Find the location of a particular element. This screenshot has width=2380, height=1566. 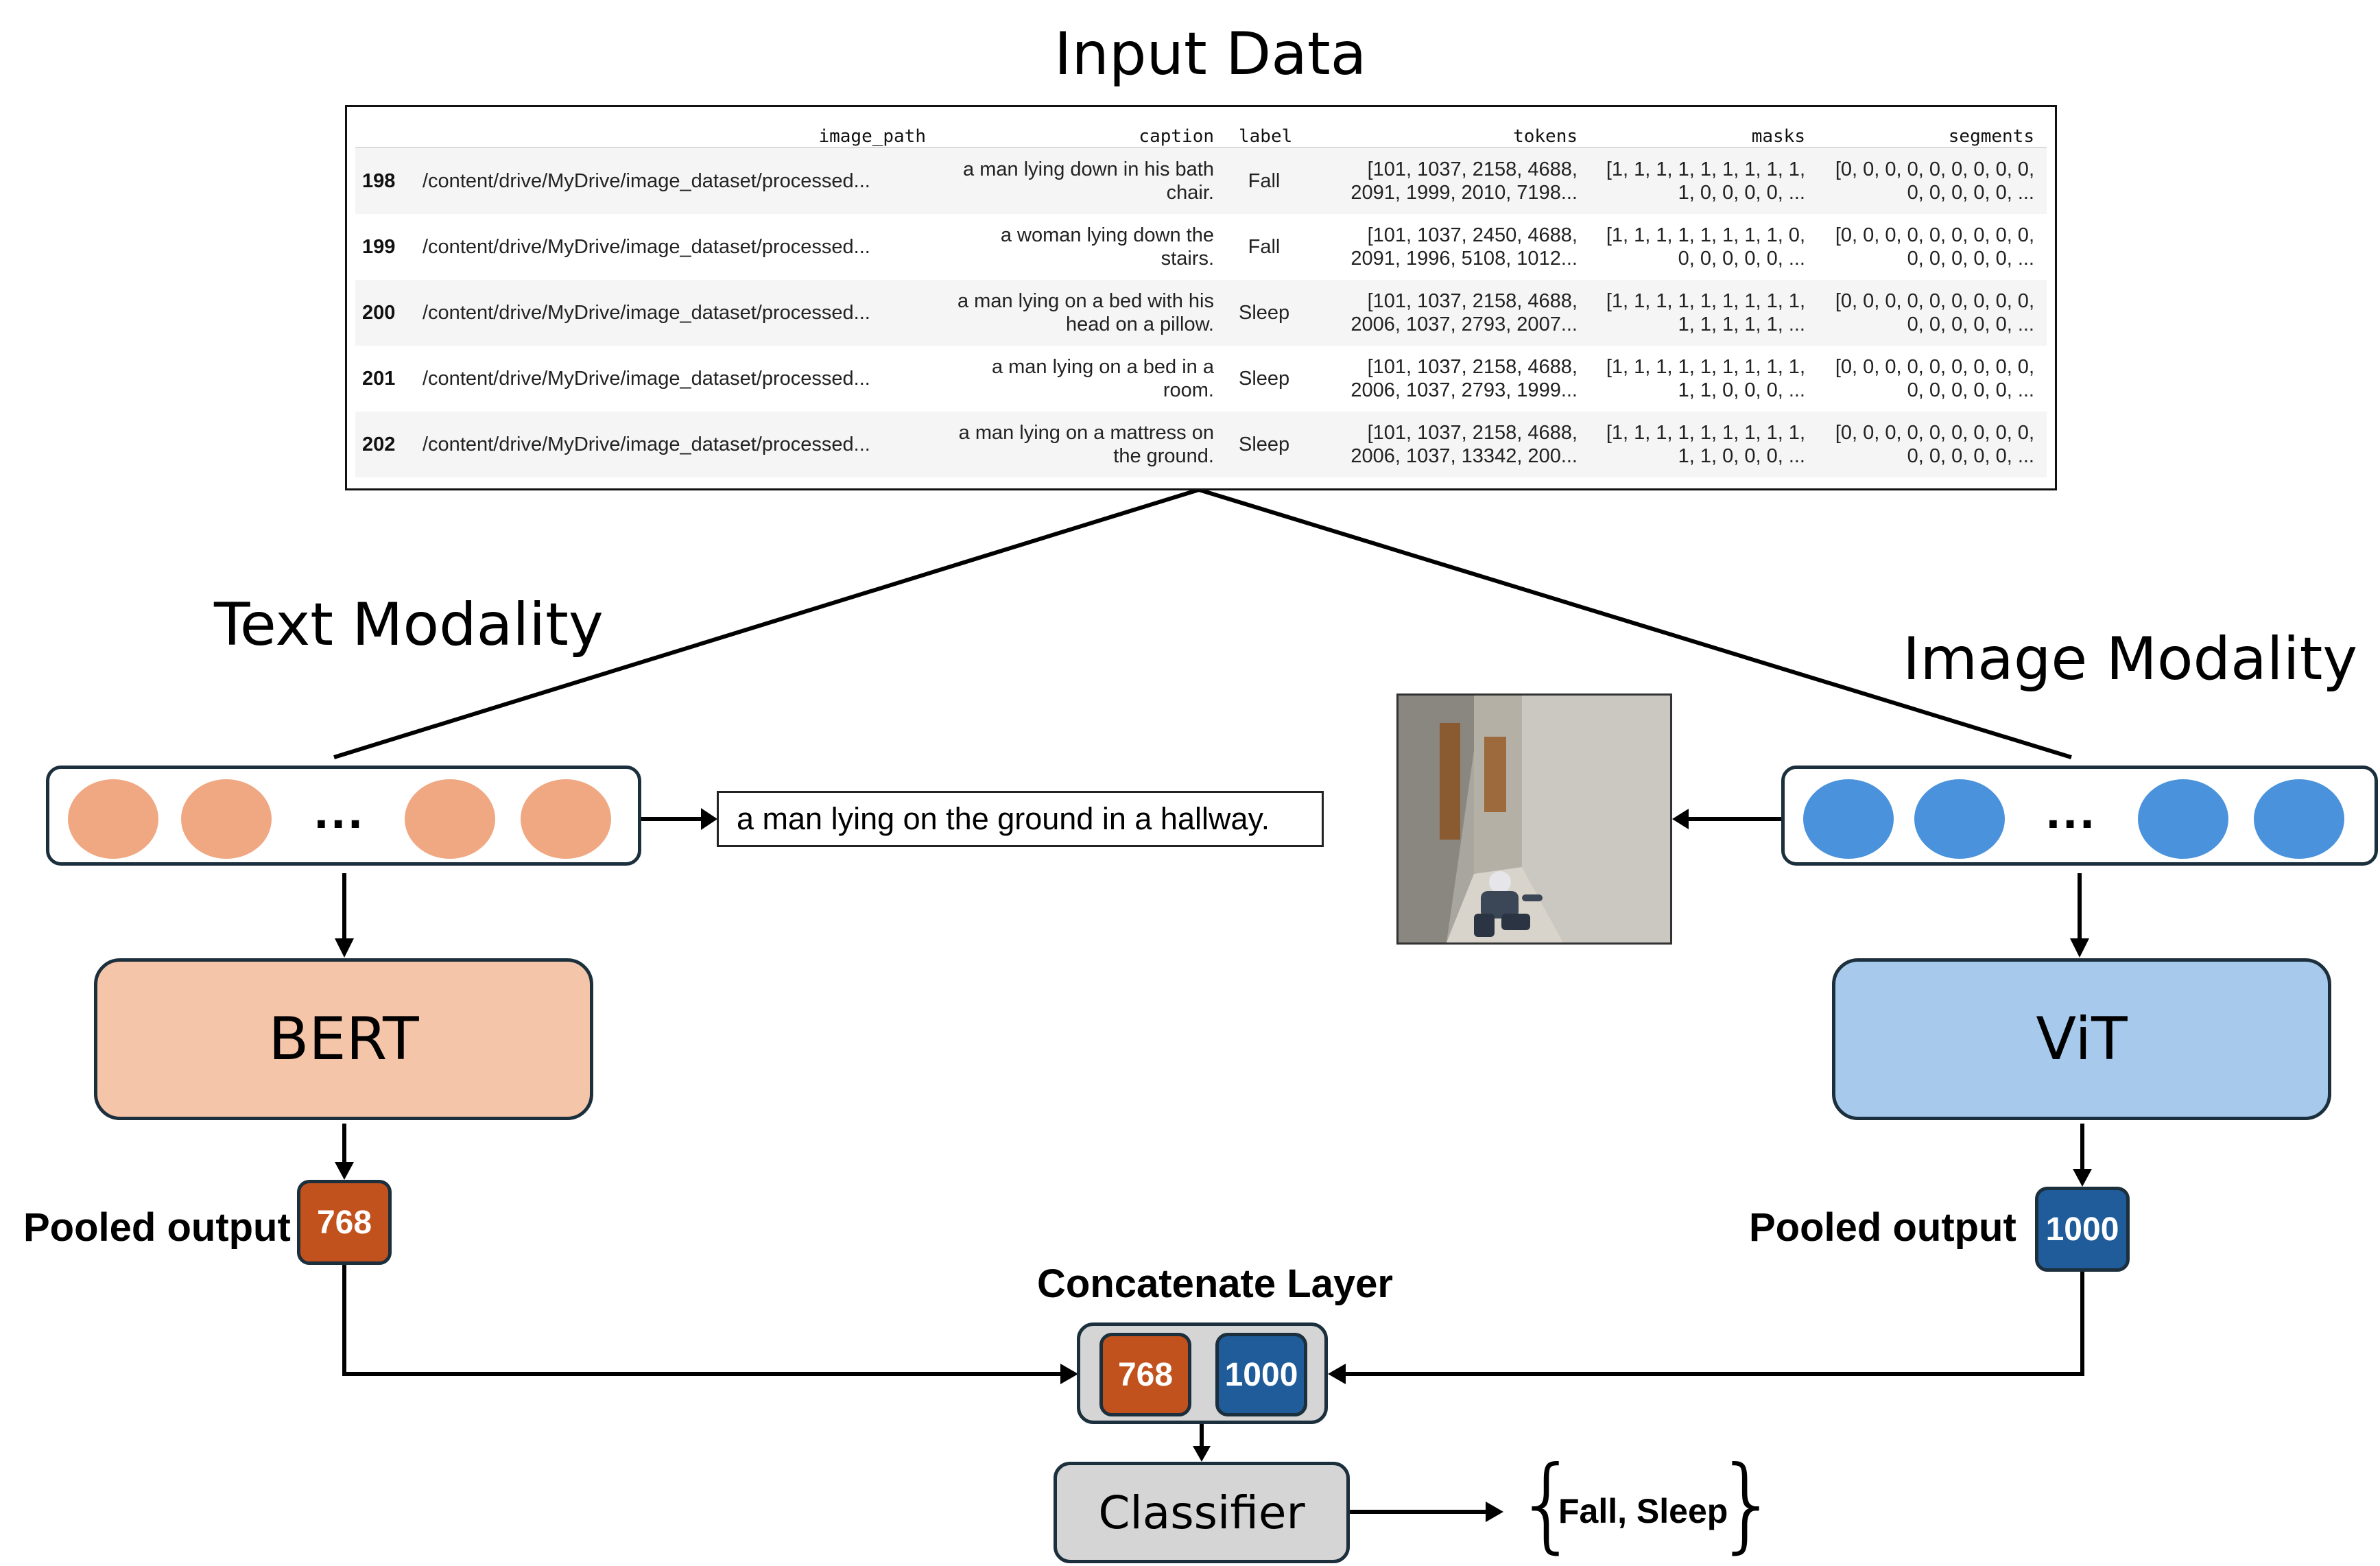

classes-close-brace: } is located at coordinates (1748, 1505).